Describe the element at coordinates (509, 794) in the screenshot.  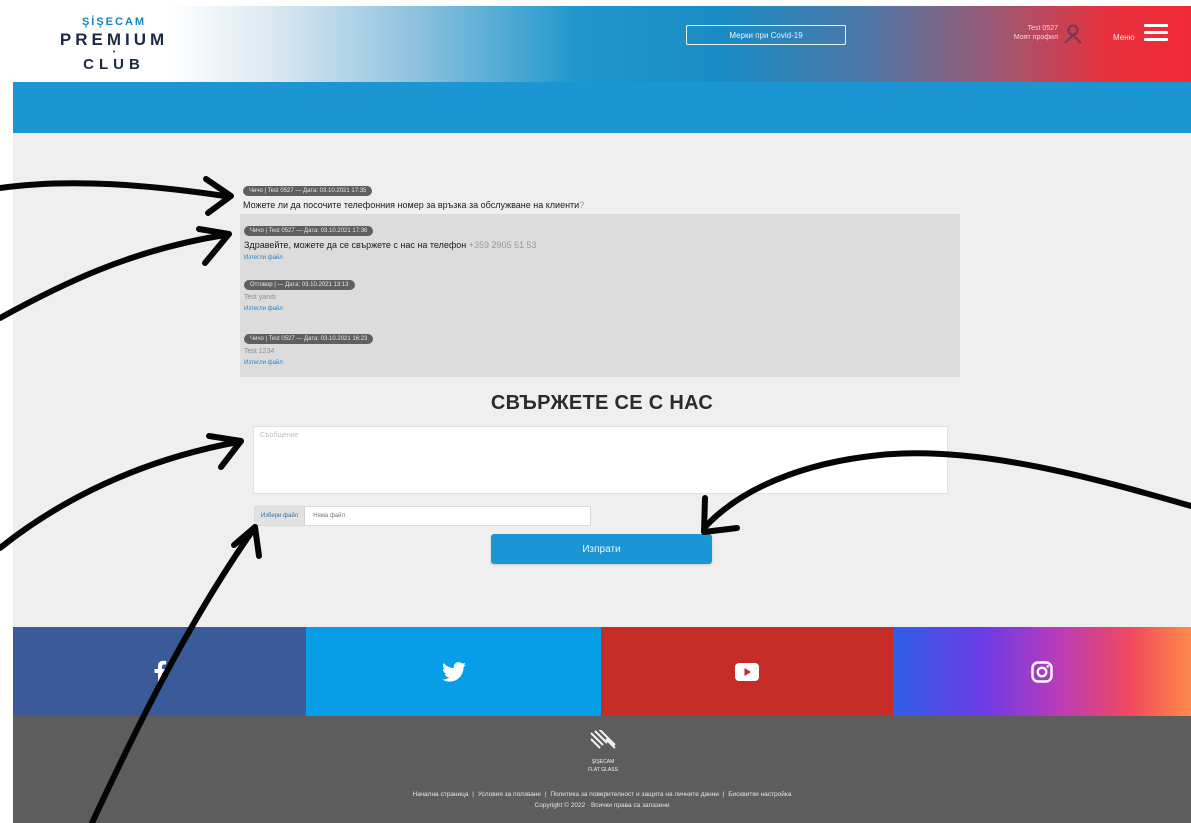
I see `footer-link-terms: Условия за ползване` at that location.